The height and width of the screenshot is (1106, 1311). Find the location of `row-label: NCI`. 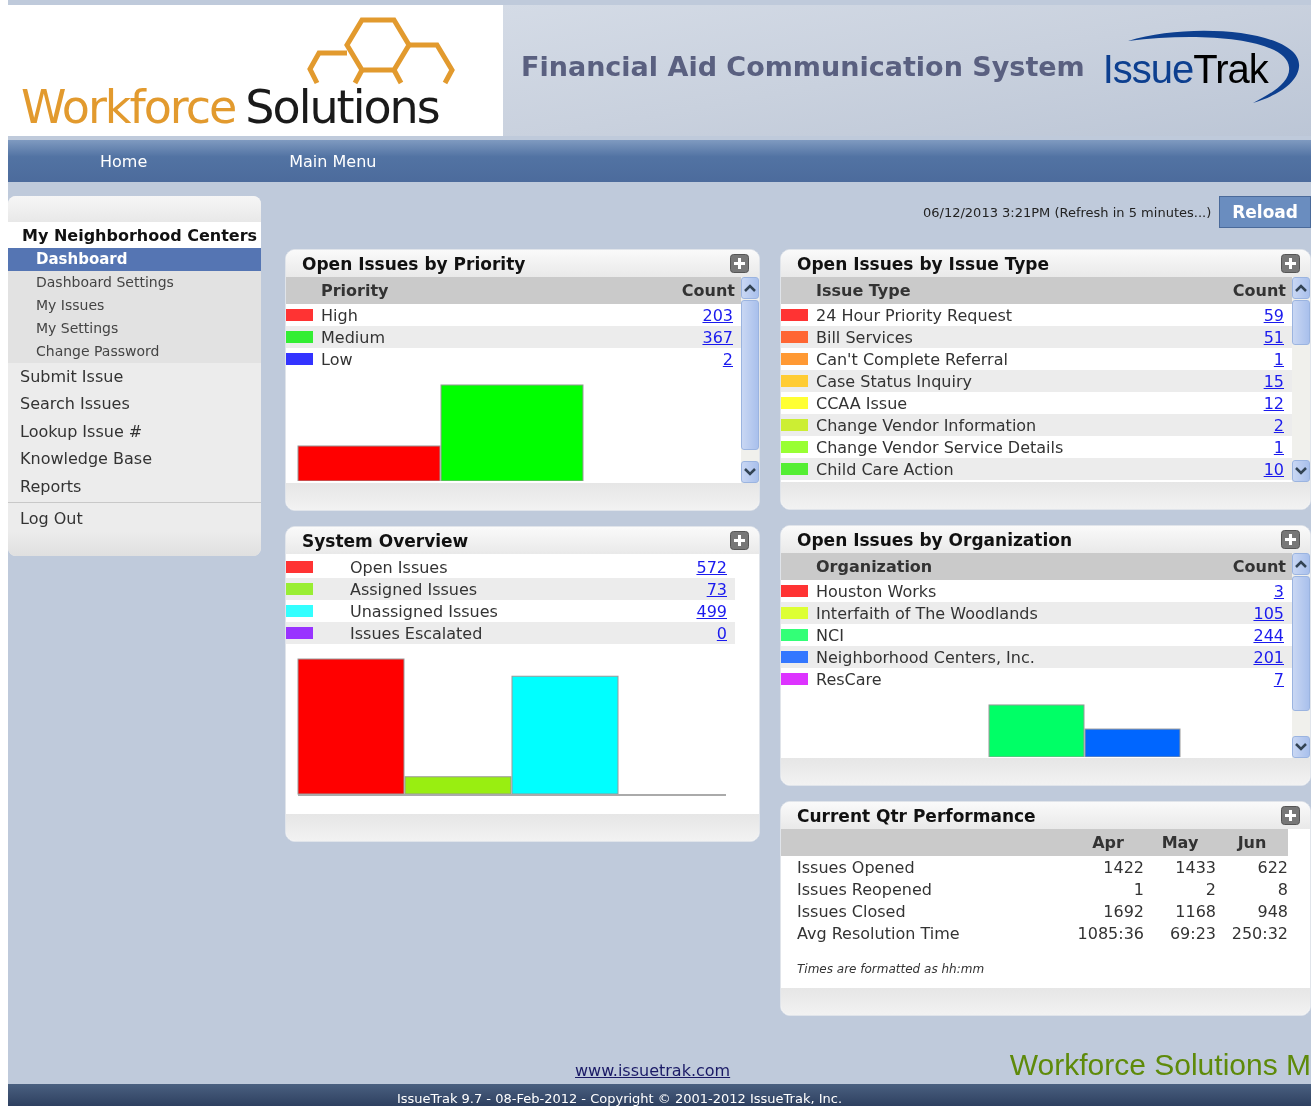

row-label: NCI is located at coordinates (830, 635).